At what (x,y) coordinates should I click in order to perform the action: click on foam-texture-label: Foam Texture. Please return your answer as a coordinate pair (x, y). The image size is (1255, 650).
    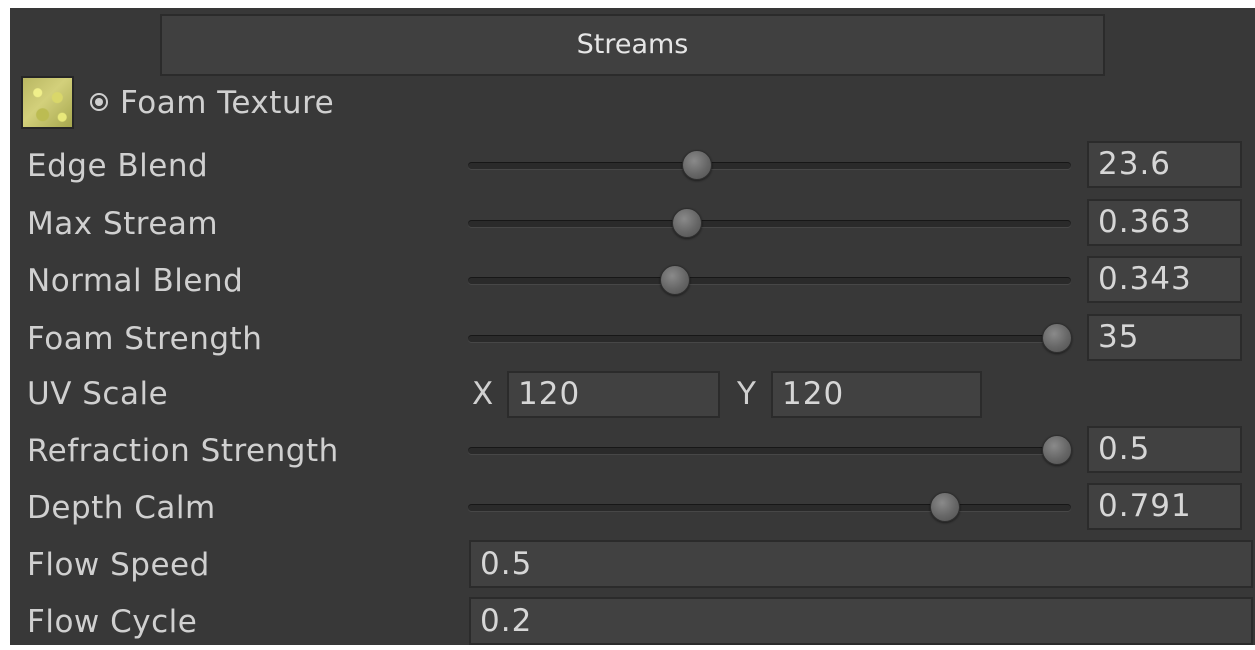
    Looking at the image, I should click on (227, 103).